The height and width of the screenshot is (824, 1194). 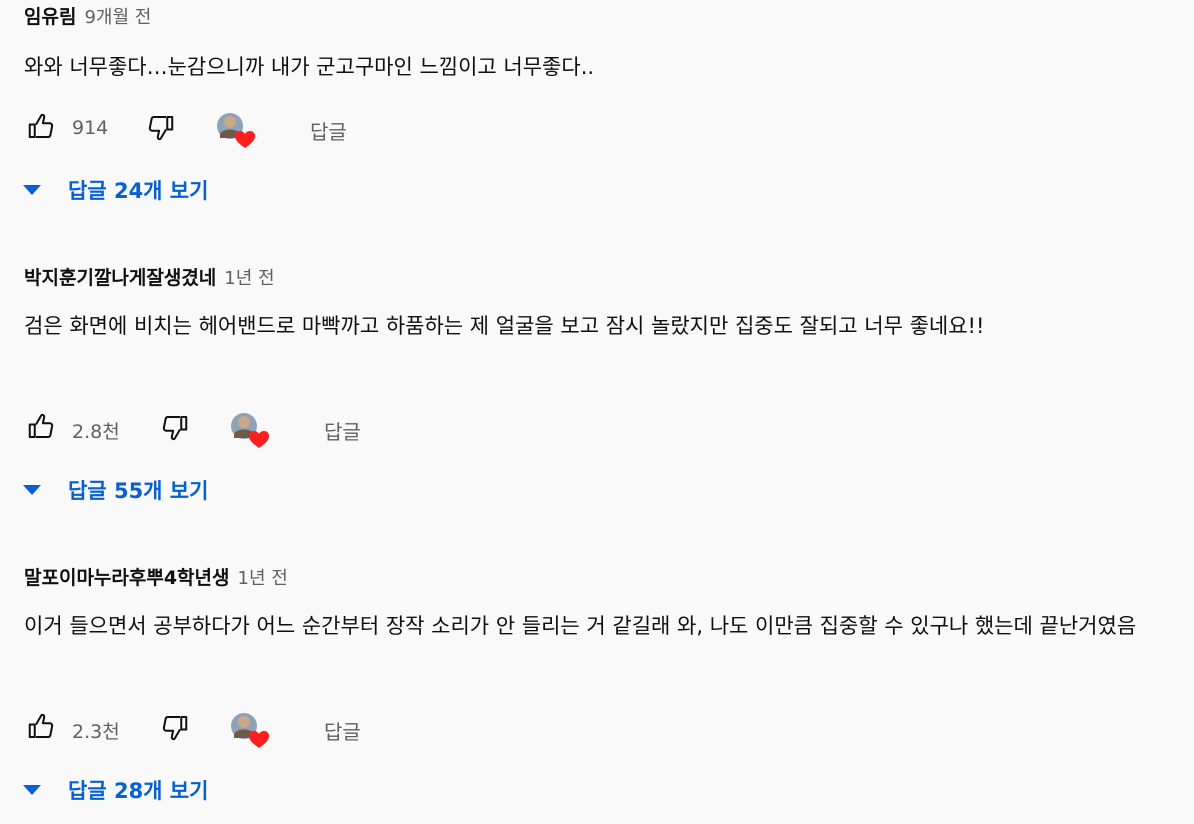 I want to click on view-replies-label: 답글 28개 보기, so click(x=138, y=791).